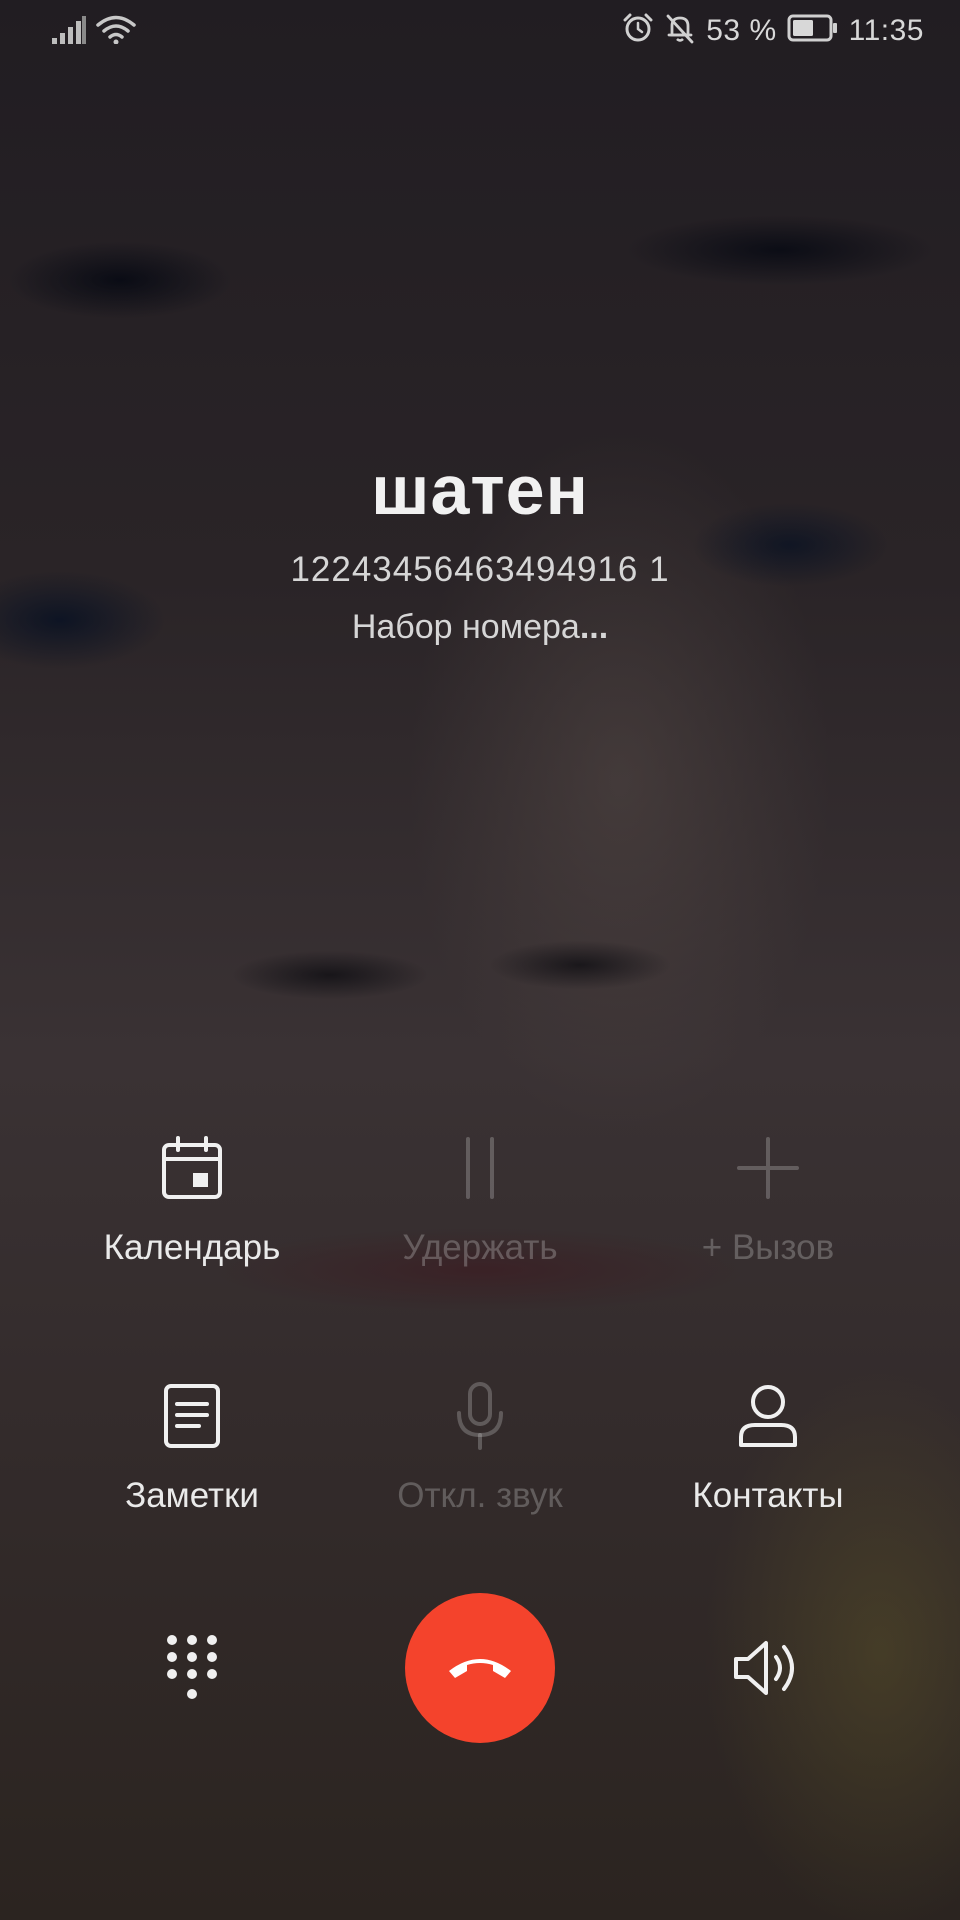 This screenshot has height=1920, width=960. I want to click on add-call-label: + Вызов, so click(768, 1247).